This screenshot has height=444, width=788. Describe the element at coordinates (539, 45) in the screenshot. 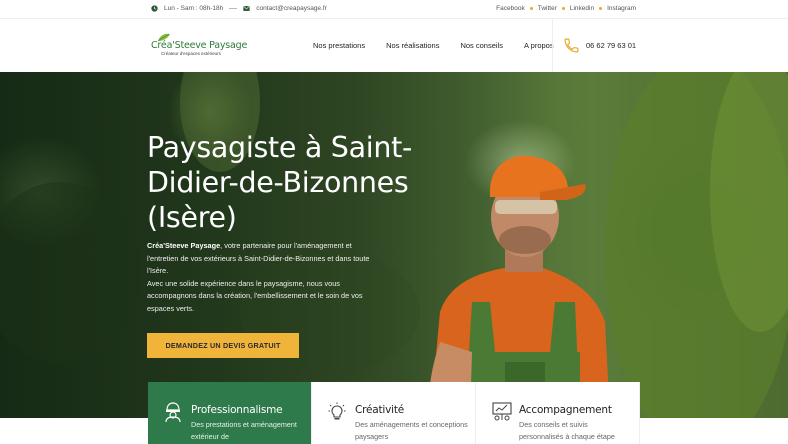

I see `nav-a-propos: A propos` at that location.